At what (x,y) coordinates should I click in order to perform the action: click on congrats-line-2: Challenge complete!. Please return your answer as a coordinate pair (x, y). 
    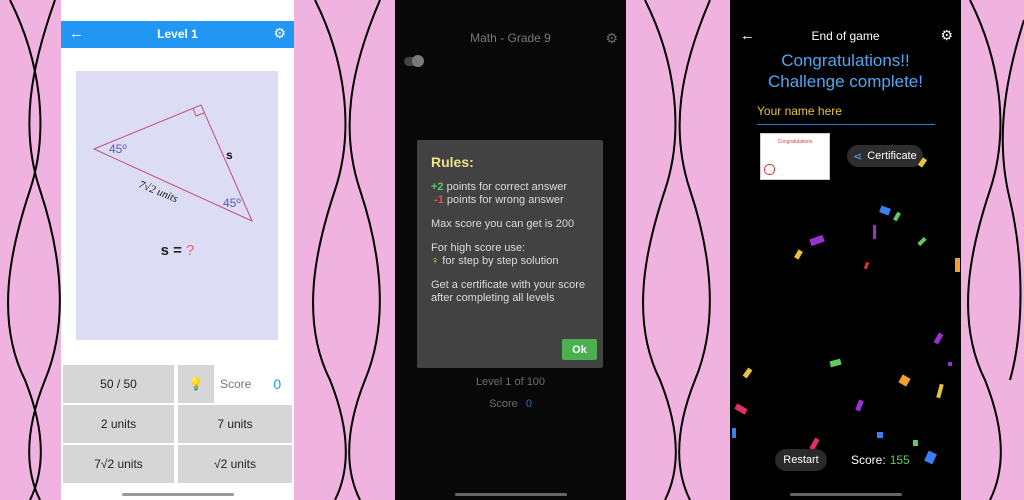
    Looking at the image, I should click on (845, 81).